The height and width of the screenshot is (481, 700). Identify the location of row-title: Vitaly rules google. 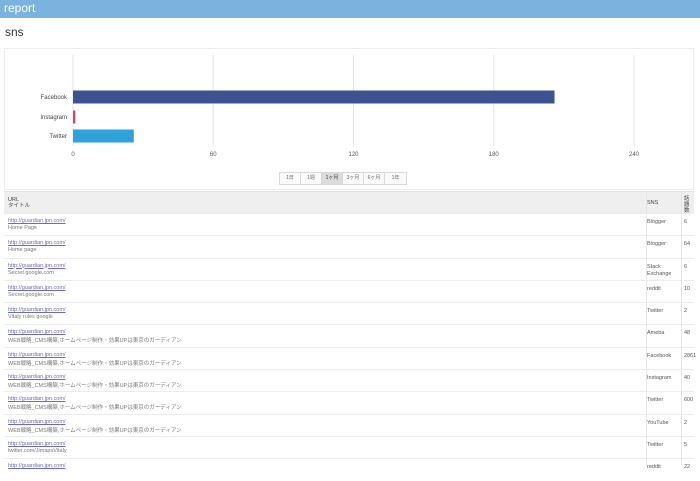
(30, 317).